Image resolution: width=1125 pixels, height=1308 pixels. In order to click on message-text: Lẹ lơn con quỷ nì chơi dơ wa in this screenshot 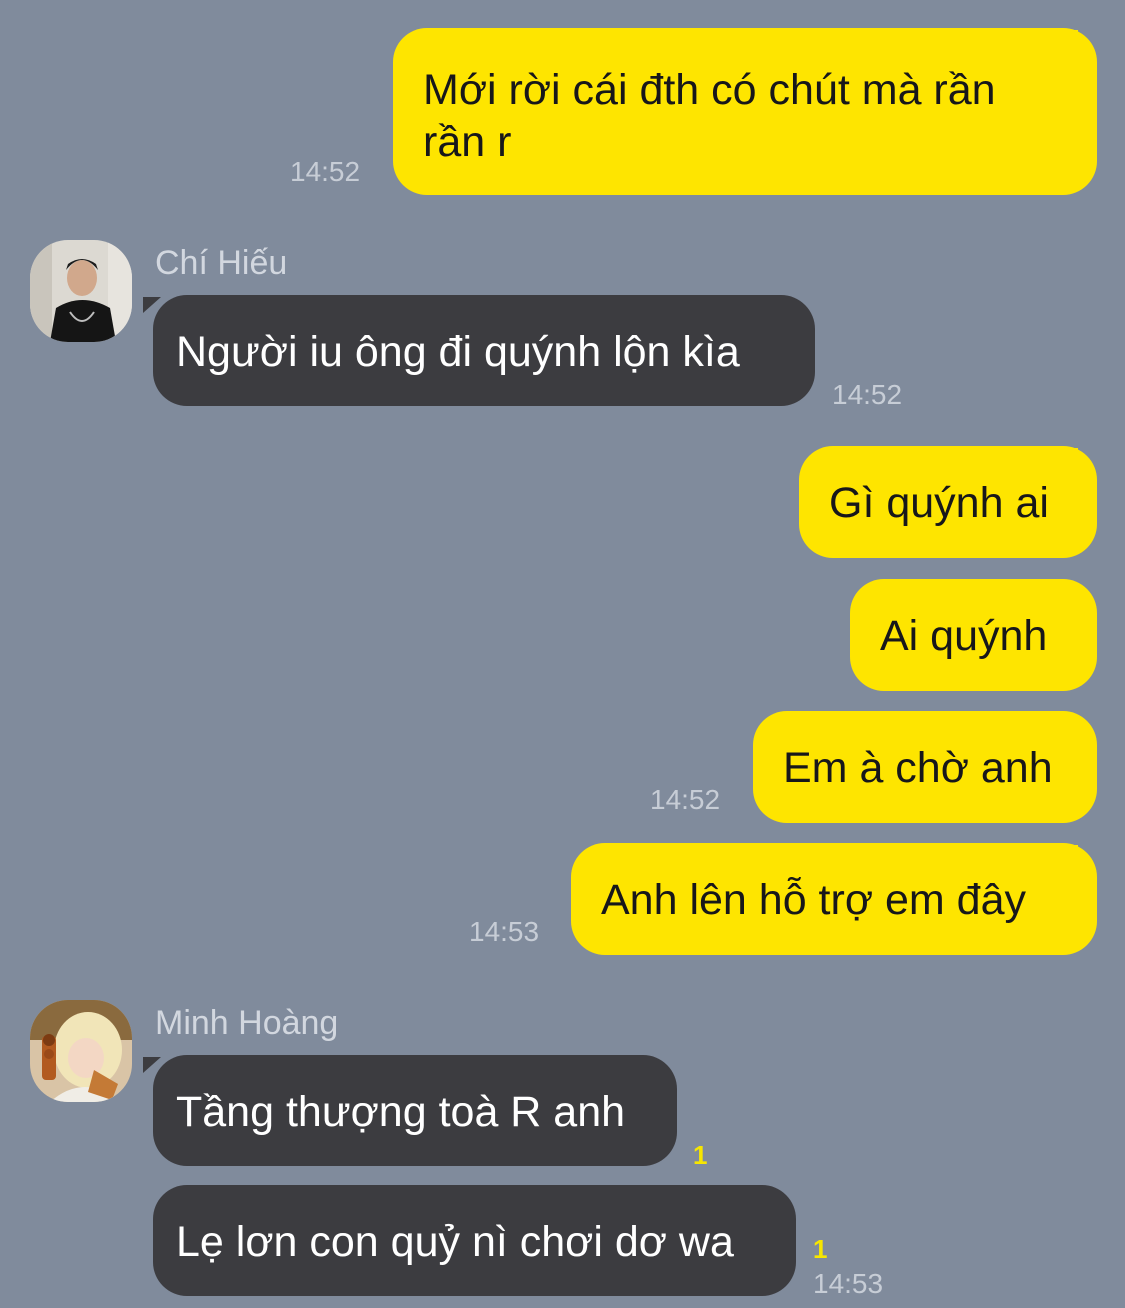, I will do `click(455, 1242)`.